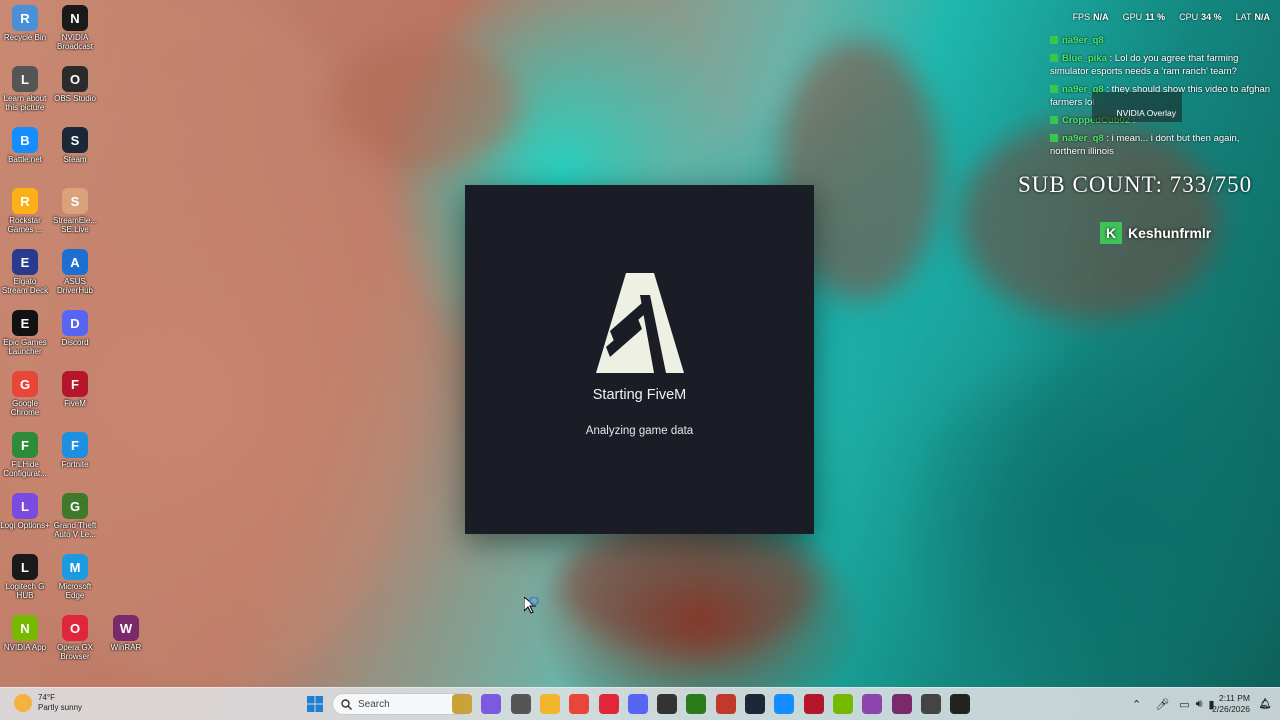 The width and height of the screenshot is (1280, 720). I want to click on start-button, so click(315, 704).